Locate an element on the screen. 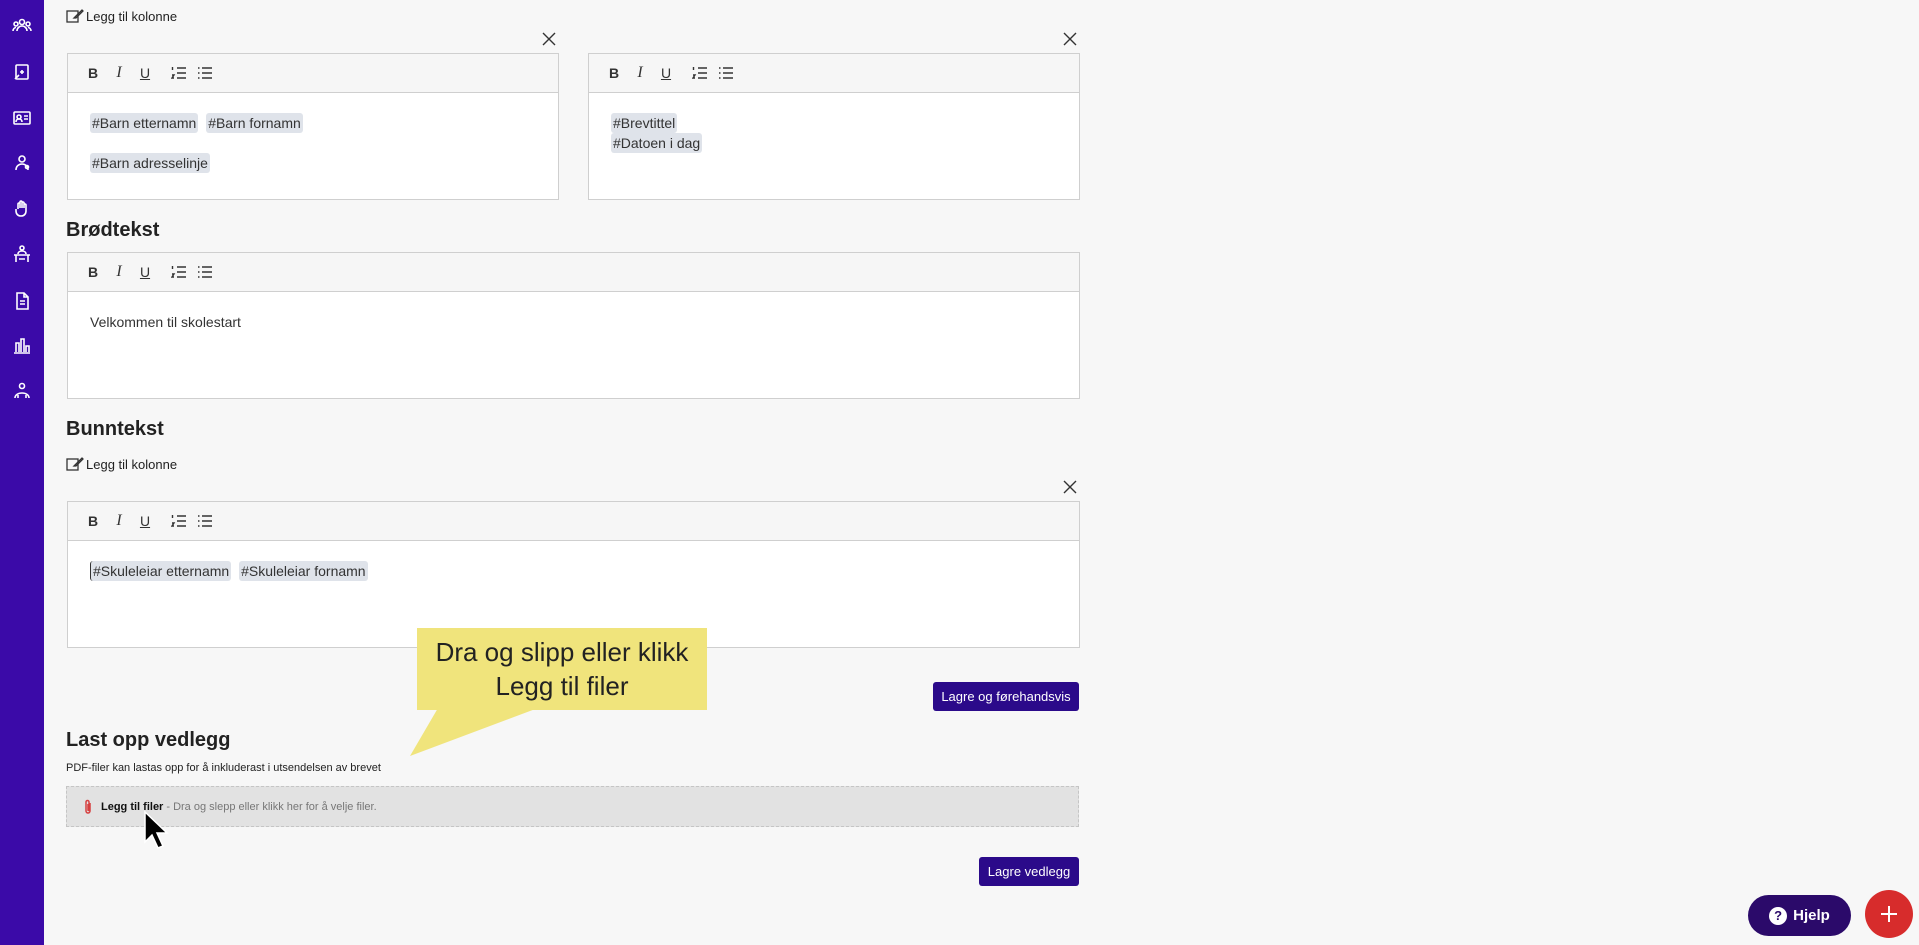 The image size is (1919, 945). merge-tag: #Barn fornamn is located at coordinates (254, 123).